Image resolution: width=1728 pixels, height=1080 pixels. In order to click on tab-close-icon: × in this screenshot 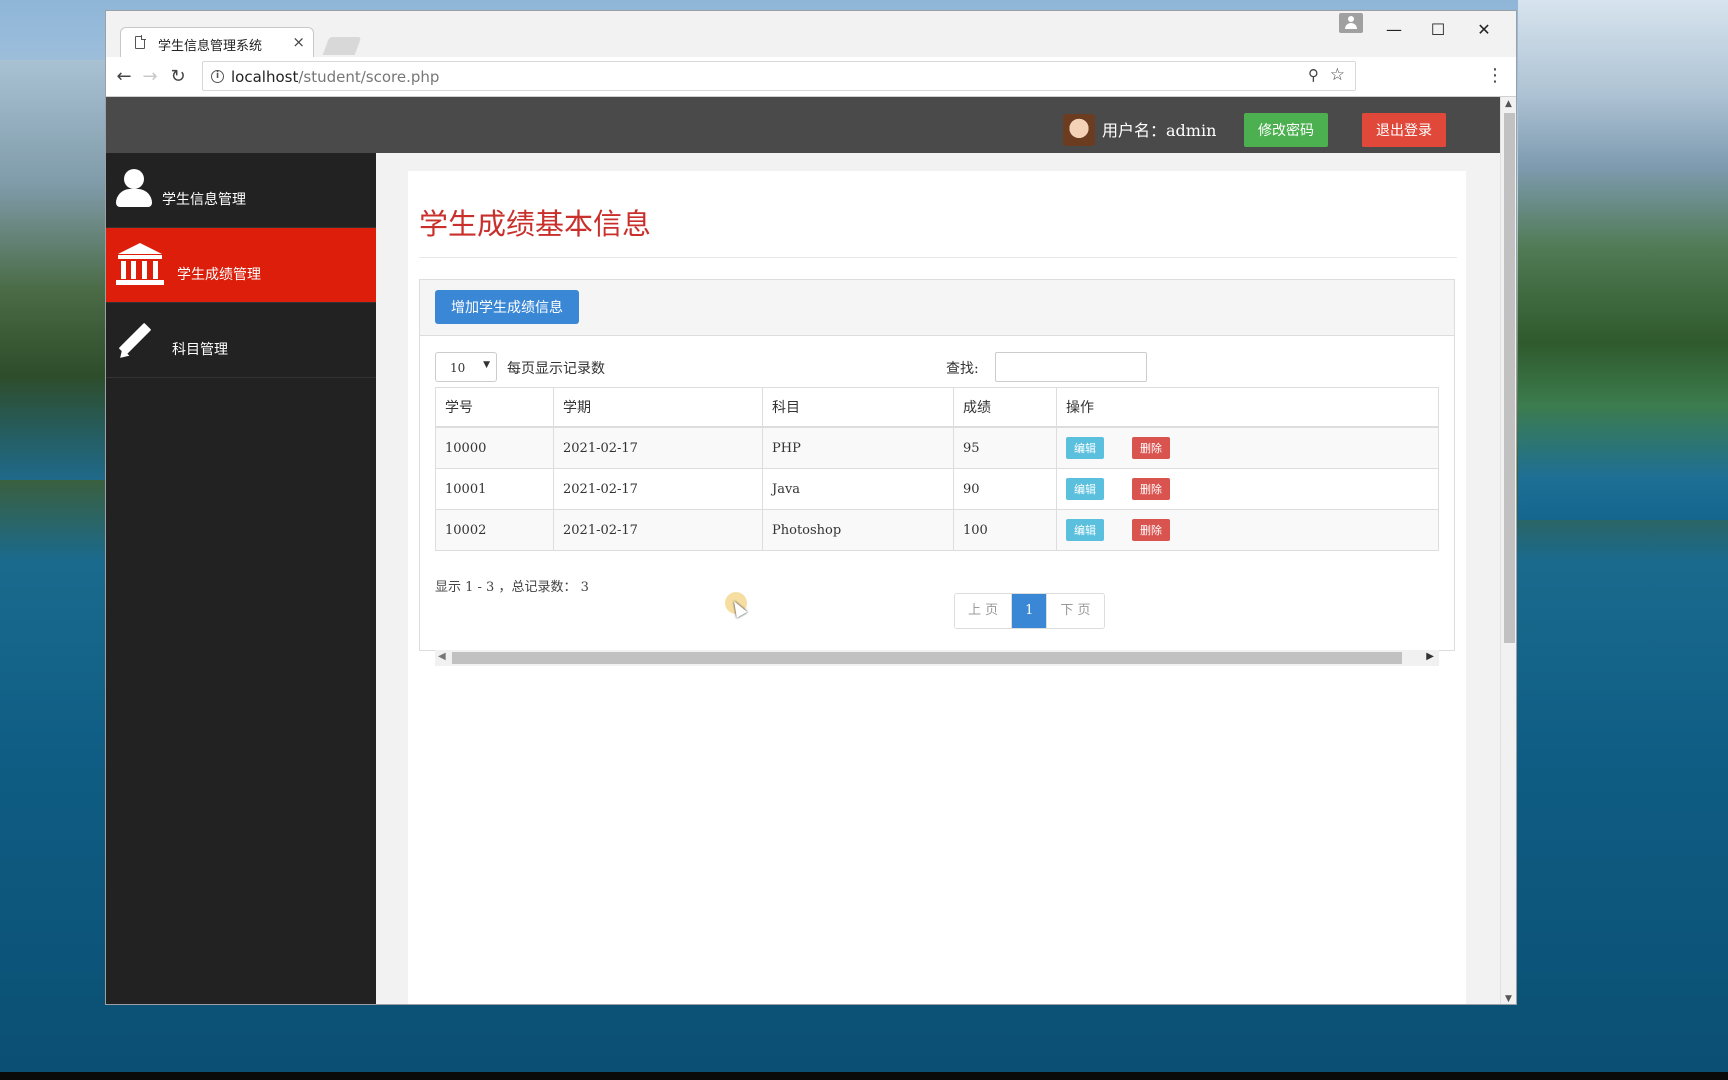, I will do `click(298, 42)`.